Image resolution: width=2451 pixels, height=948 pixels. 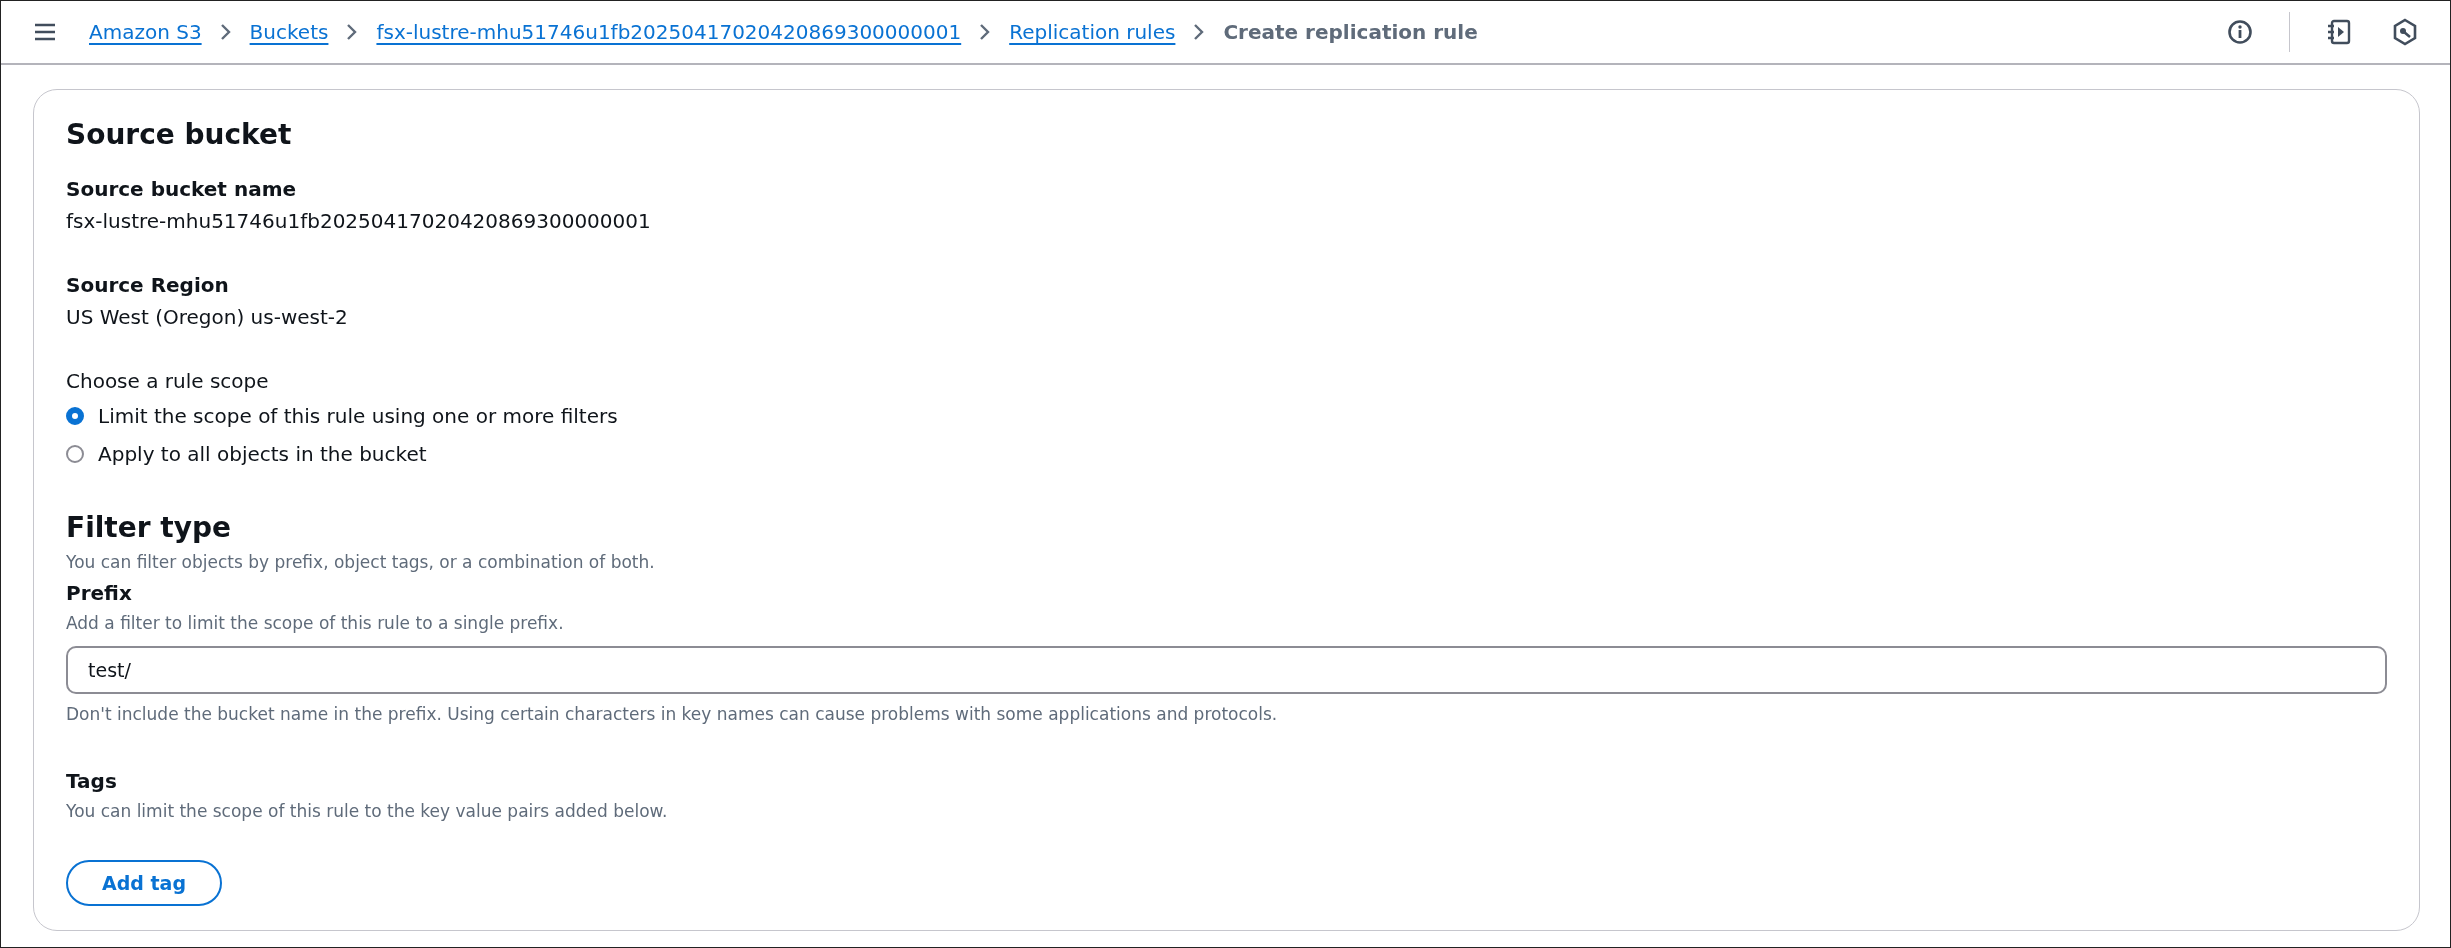 What do you see at coordinates (669, 32) in the screenshot?
I see `breadcrumb-link: fsx-lustre-mhu51746u1fb20250417020420869300000001` at bounding box center [669, 32].